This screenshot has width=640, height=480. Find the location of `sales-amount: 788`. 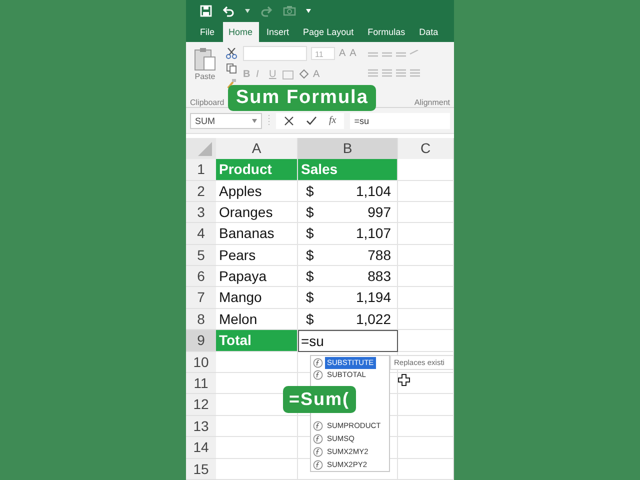

sales-amount: 788 is located at coordinates (379, 255).